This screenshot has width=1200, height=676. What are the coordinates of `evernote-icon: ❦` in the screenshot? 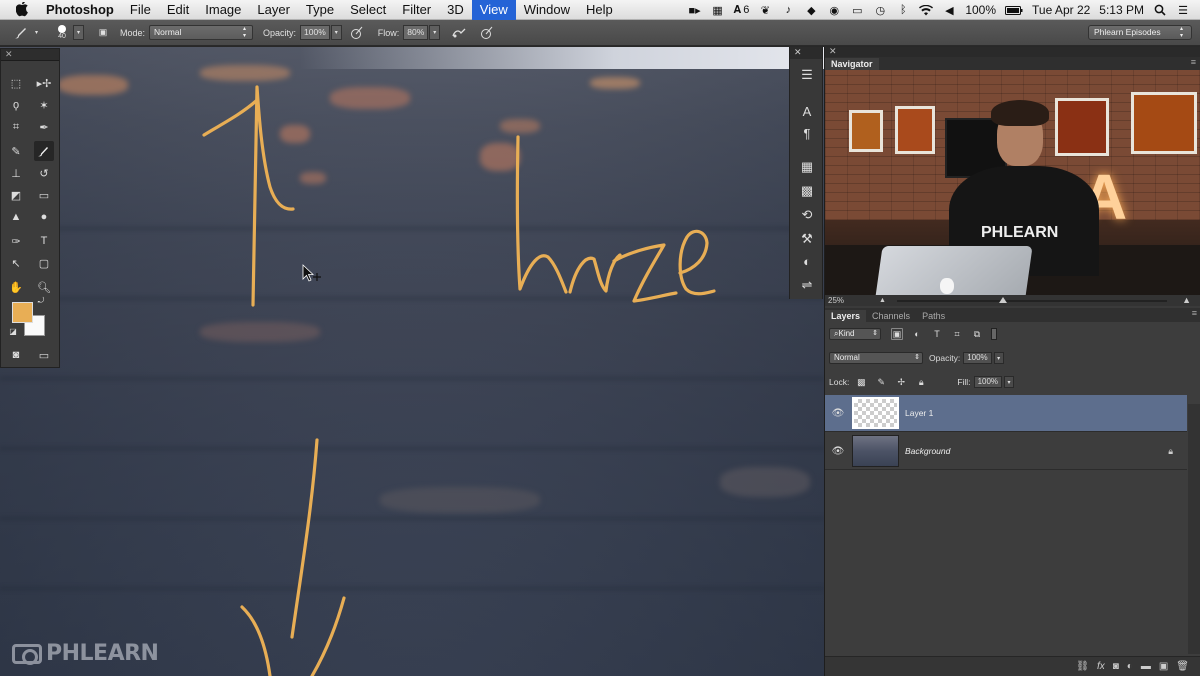 It's located at (765, 10).